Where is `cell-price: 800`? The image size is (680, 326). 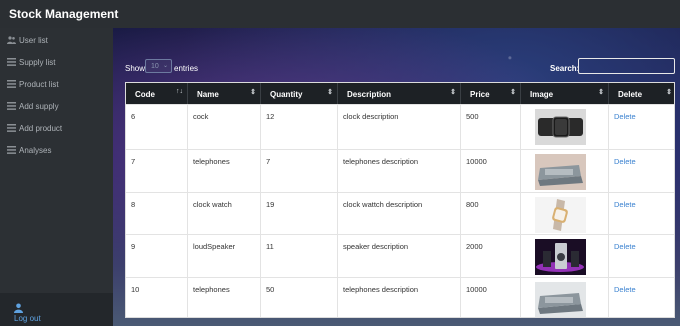 cell-price: 800 is located at coordinates (472, 204).